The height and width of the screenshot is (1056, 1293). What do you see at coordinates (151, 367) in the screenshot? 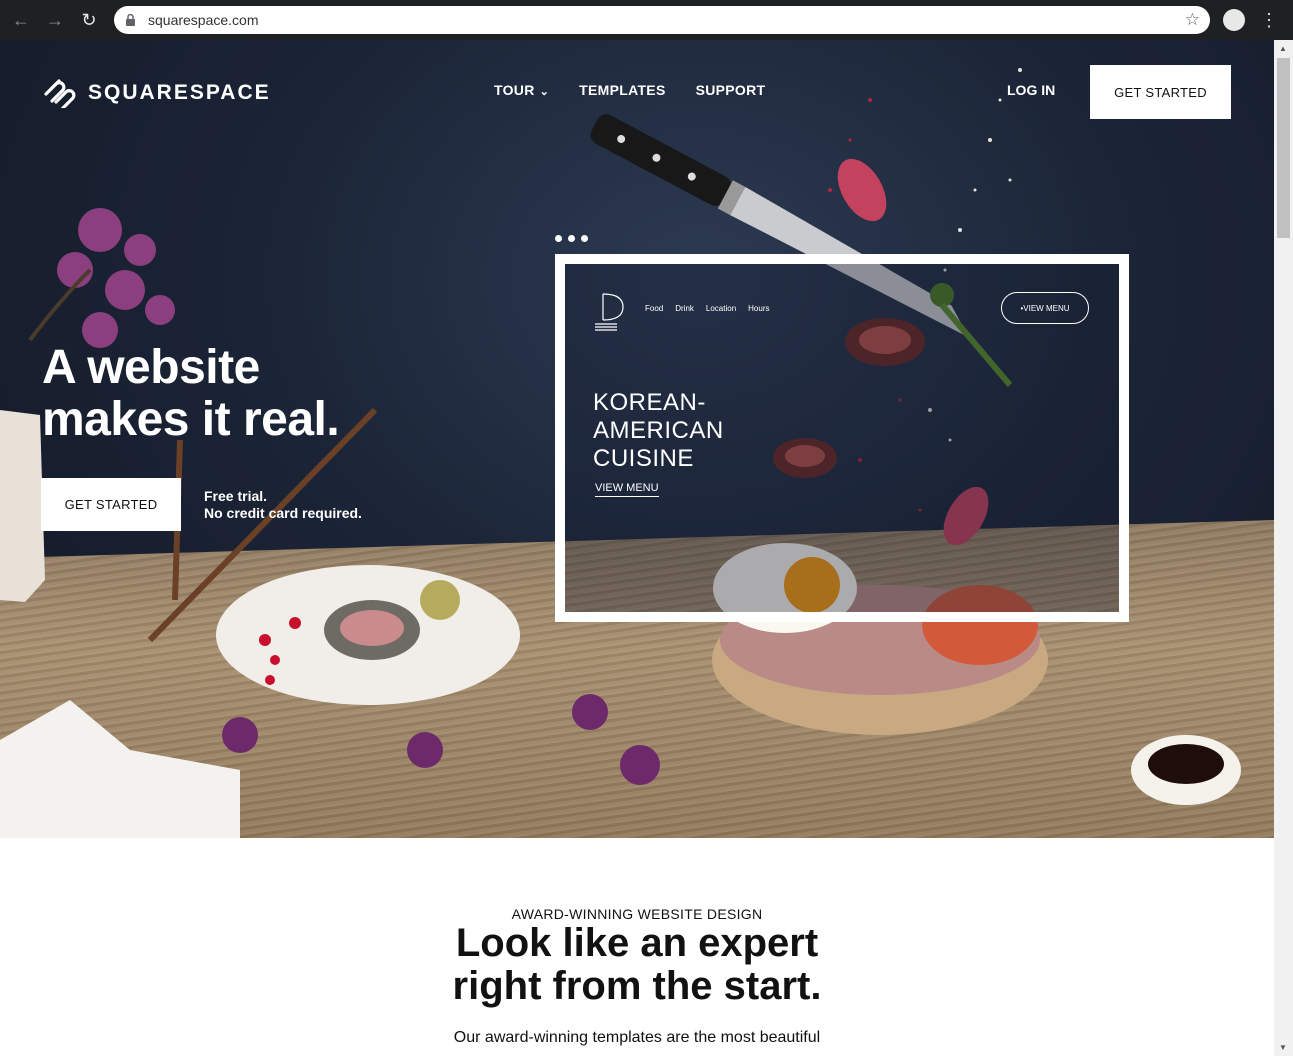
I see `hero-headline-line1: A website` at bounding box center [151, 367].